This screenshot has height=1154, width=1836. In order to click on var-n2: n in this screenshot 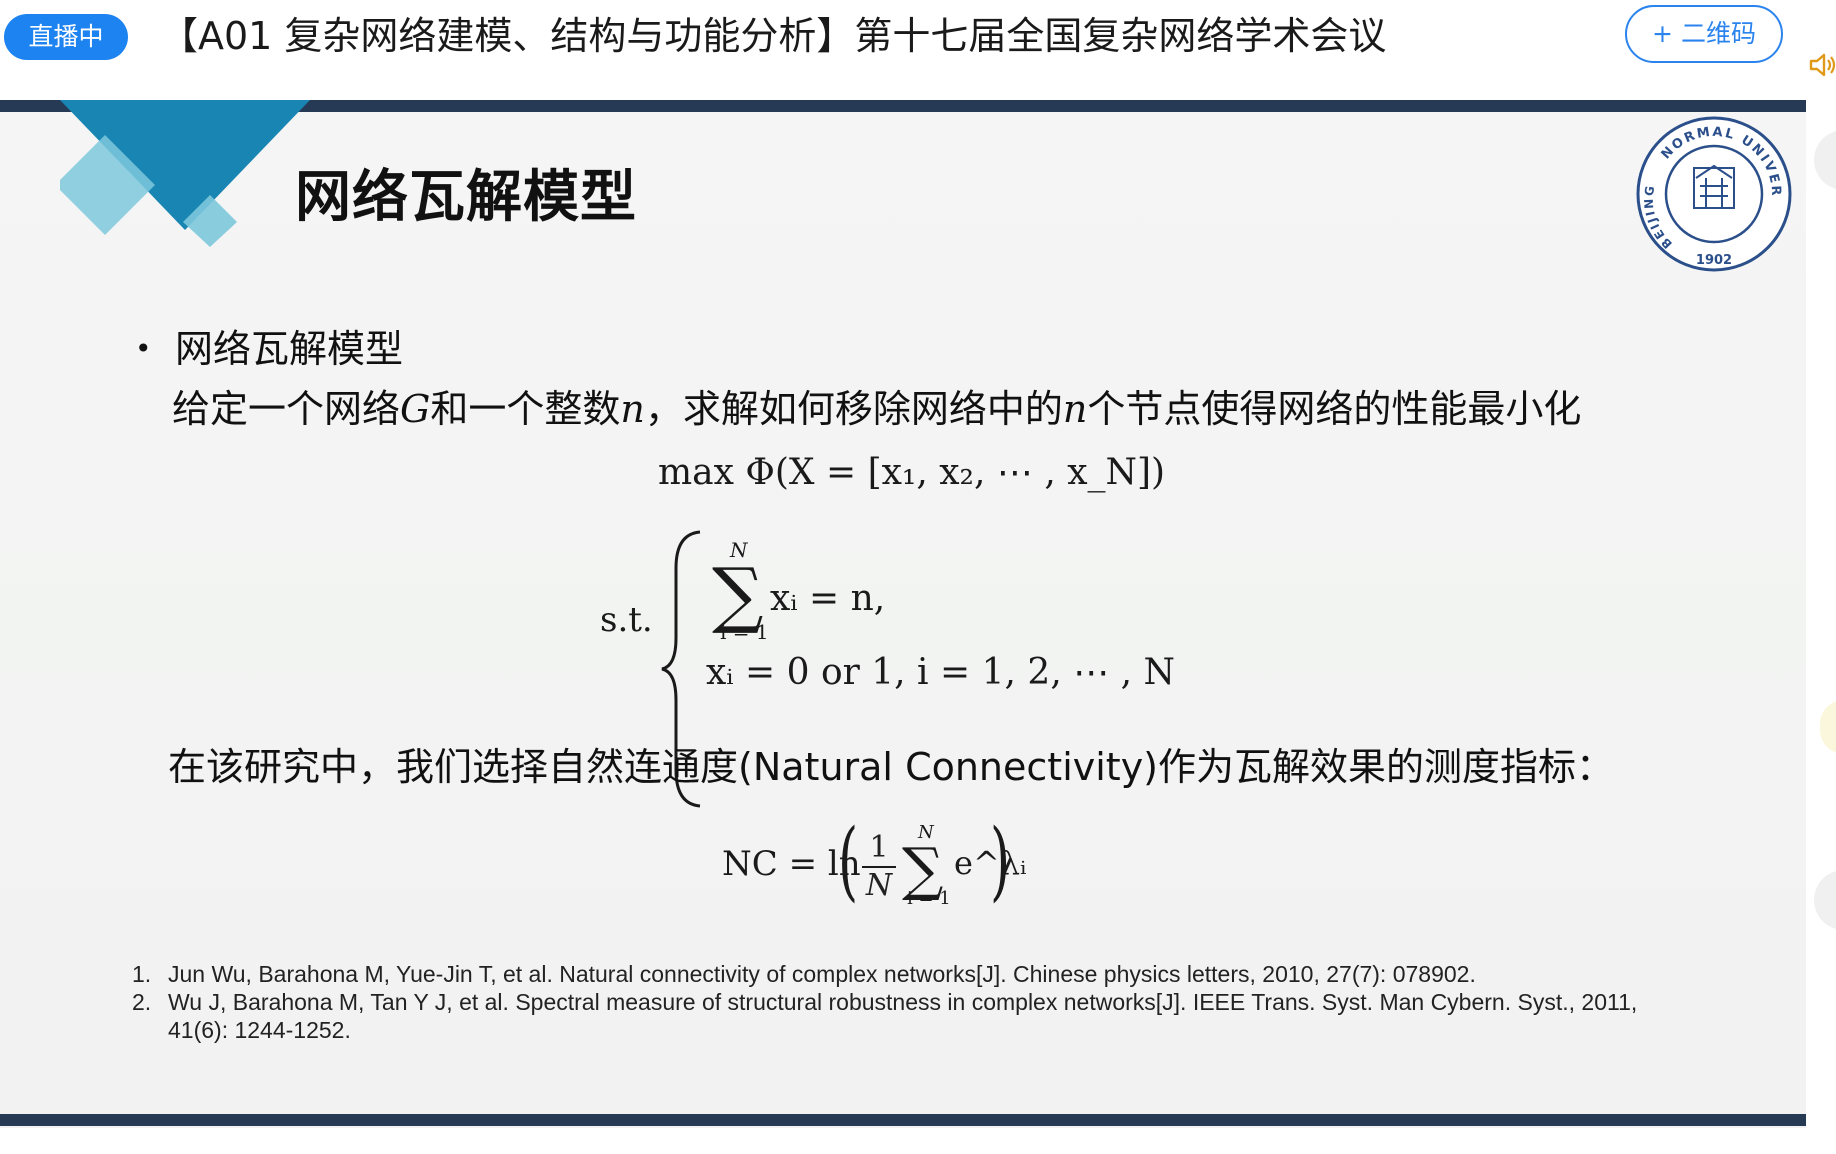, I will do `click(1075, 409)`.